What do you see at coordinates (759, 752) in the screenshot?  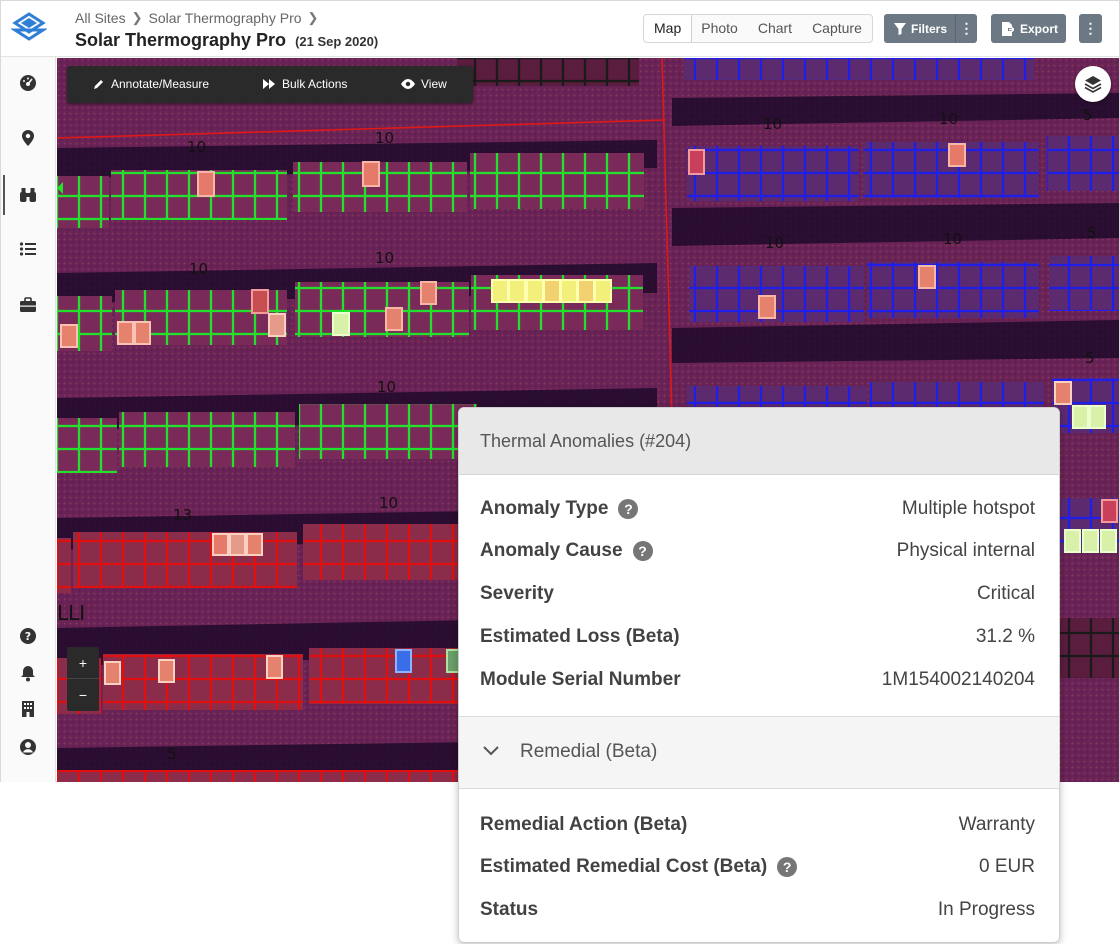 I see `remedial-section-toggle: Remedial (Beta)` at bounding box center [759, 752].